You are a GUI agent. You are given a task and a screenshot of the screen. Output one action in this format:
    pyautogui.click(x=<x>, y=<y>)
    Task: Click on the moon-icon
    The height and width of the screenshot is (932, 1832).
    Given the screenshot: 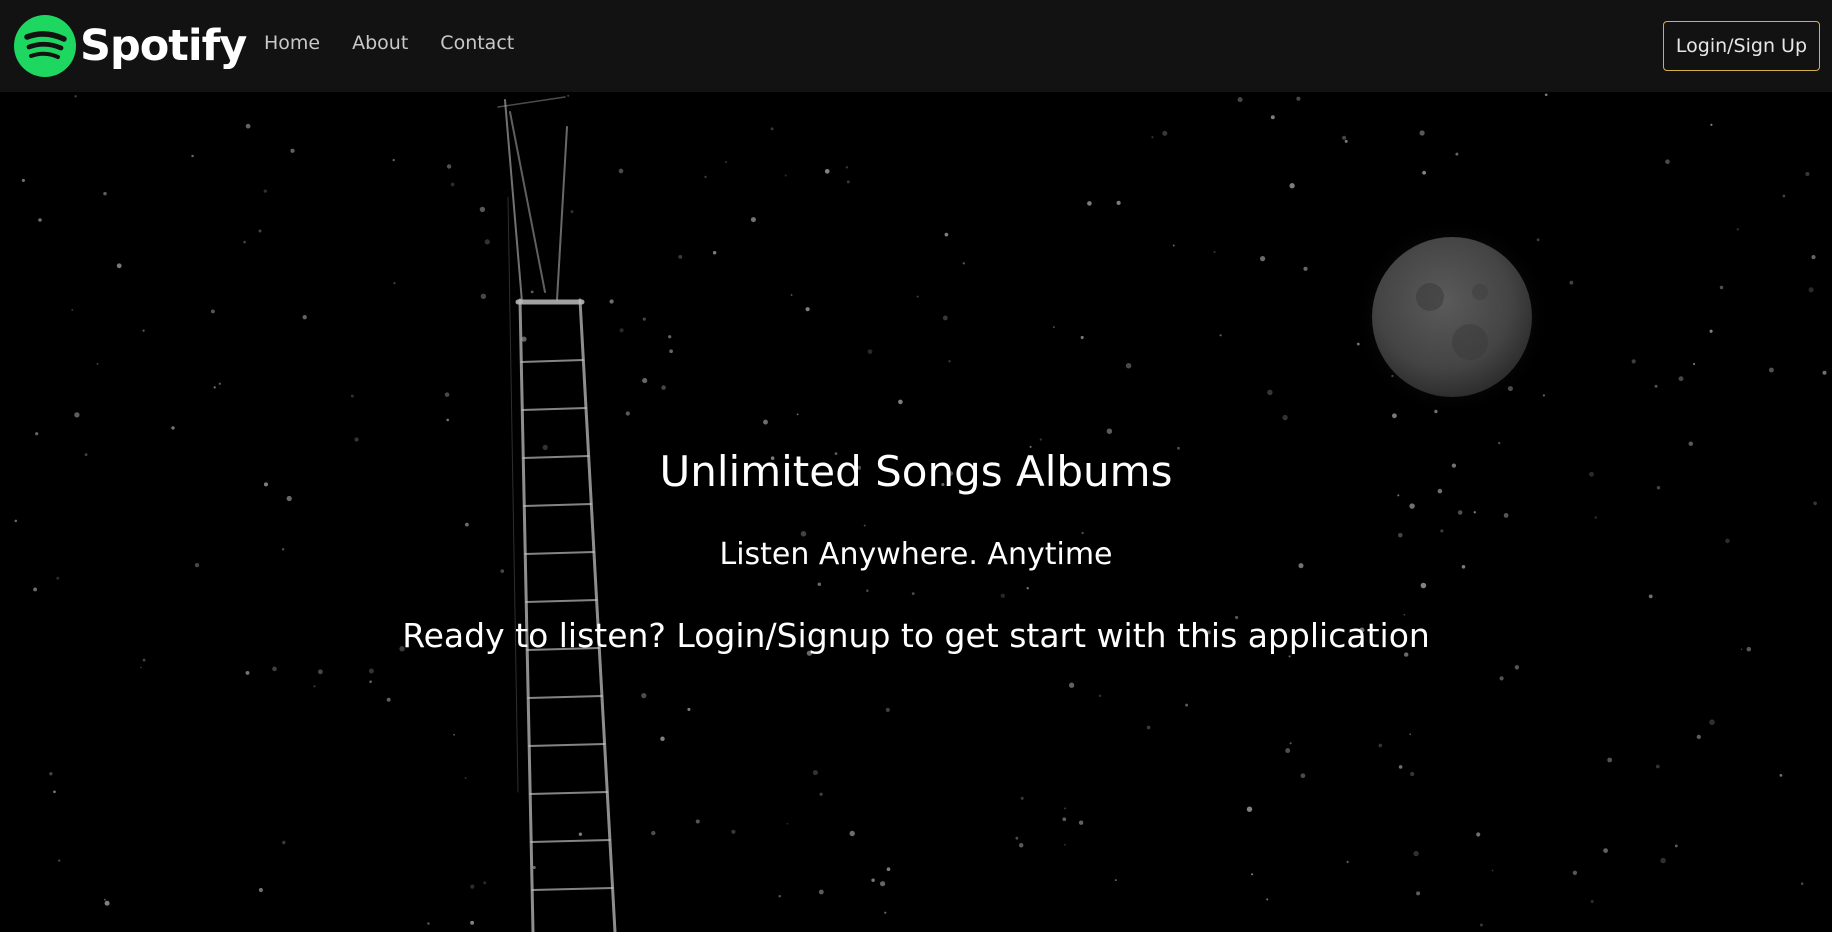 What is the action you would take?
    pyautogui.click(x=1452, y=317)
    